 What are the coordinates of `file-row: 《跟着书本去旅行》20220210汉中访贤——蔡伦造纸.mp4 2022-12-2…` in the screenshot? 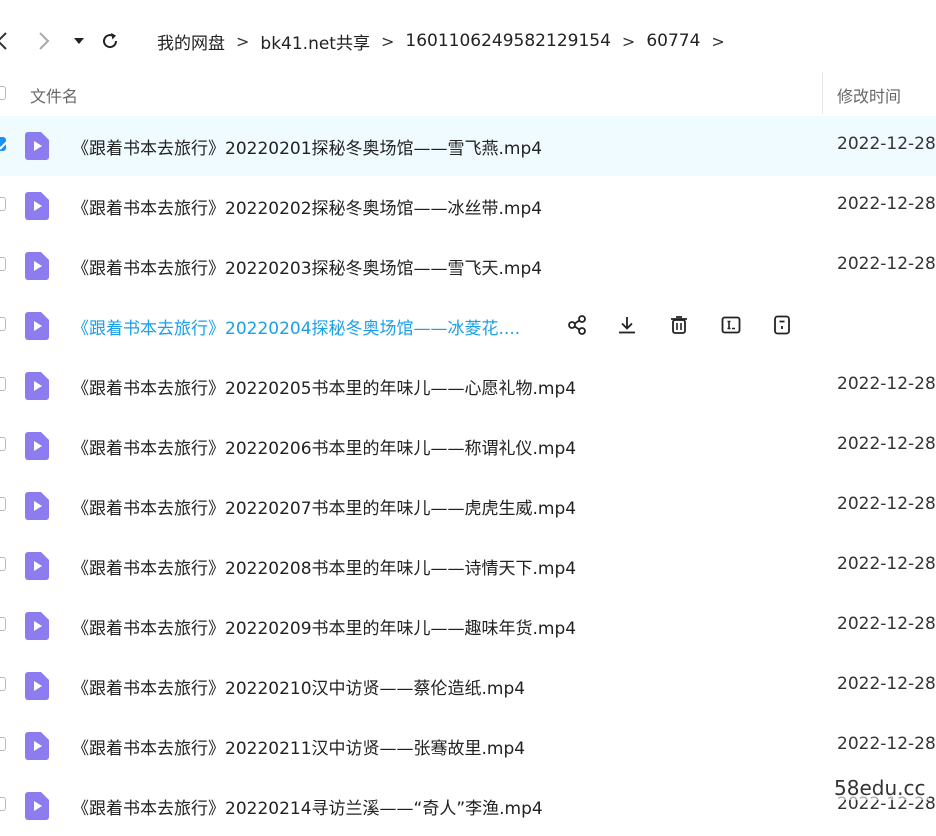 It's located at (468, 686).